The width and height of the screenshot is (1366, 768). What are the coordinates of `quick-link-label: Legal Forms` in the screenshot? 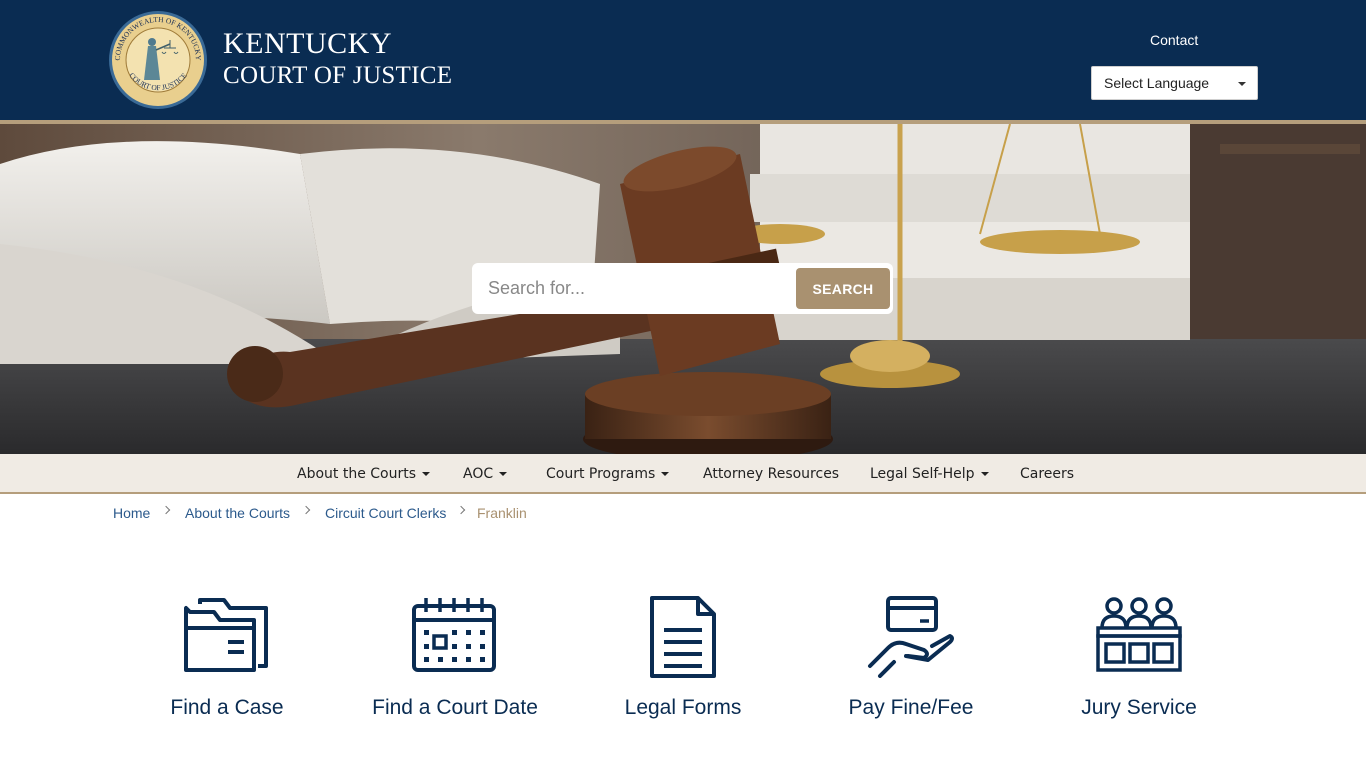 It's located at (683, 707).